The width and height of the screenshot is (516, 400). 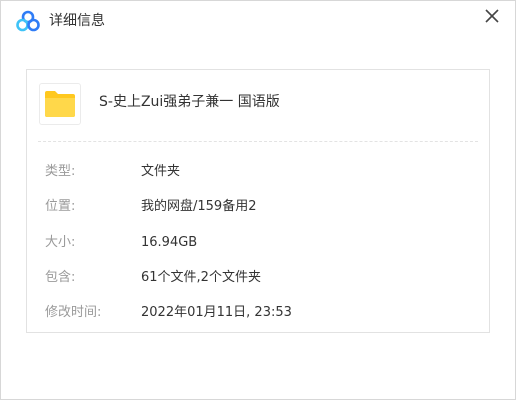 I want to click on modified-time-label: 修改时间:, so click(x=73, y=312).